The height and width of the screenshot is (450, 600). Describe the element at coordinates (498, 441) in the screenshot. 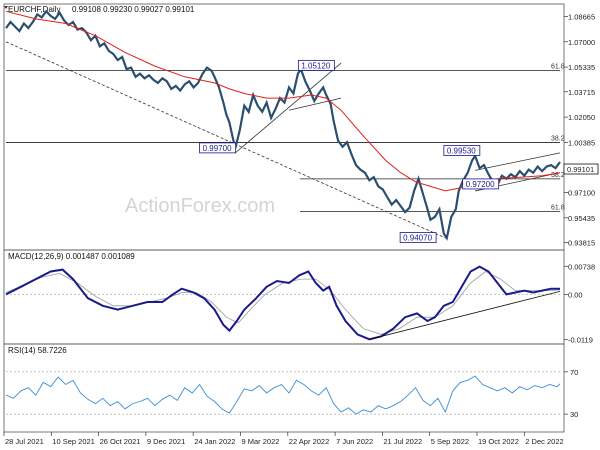

I see `x-tick-label: 19 Oct 2022` at that location.